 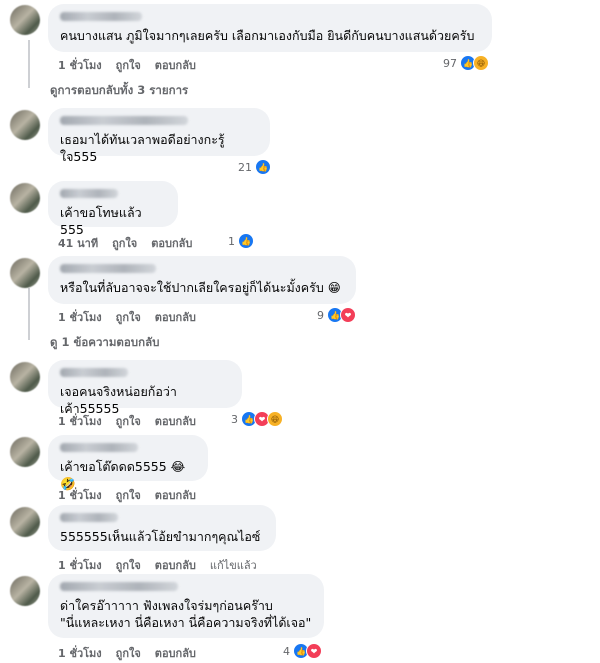 What do you see at coordinates (466, 63) in the screenshot?
I see `reaction-summary: 97 👍 😆` at bounding box center [466, 63].